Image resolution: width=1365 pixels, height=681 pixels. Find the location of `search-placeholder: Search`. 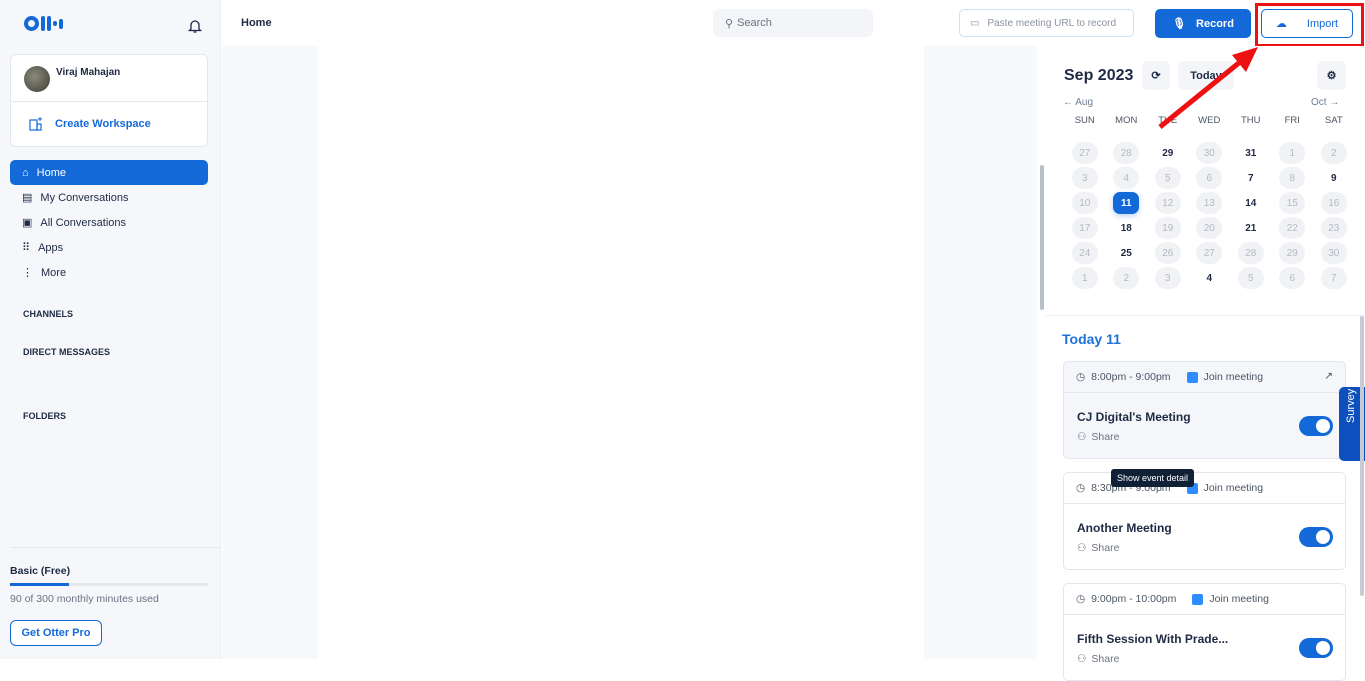

search-placeholder: Search is located at coordinates (754, 23).